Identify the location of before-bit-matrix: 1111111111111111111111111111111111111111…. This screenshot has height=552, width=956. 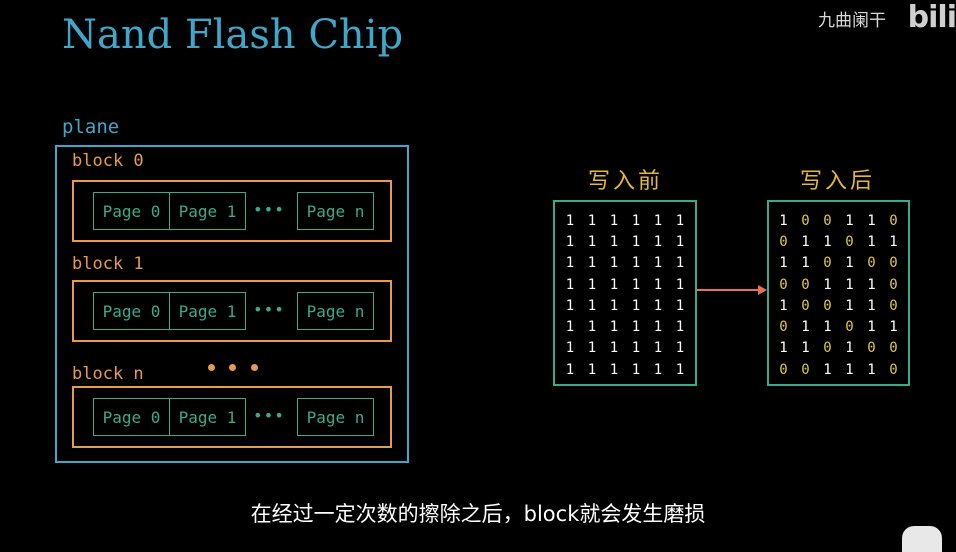
(625, 293).